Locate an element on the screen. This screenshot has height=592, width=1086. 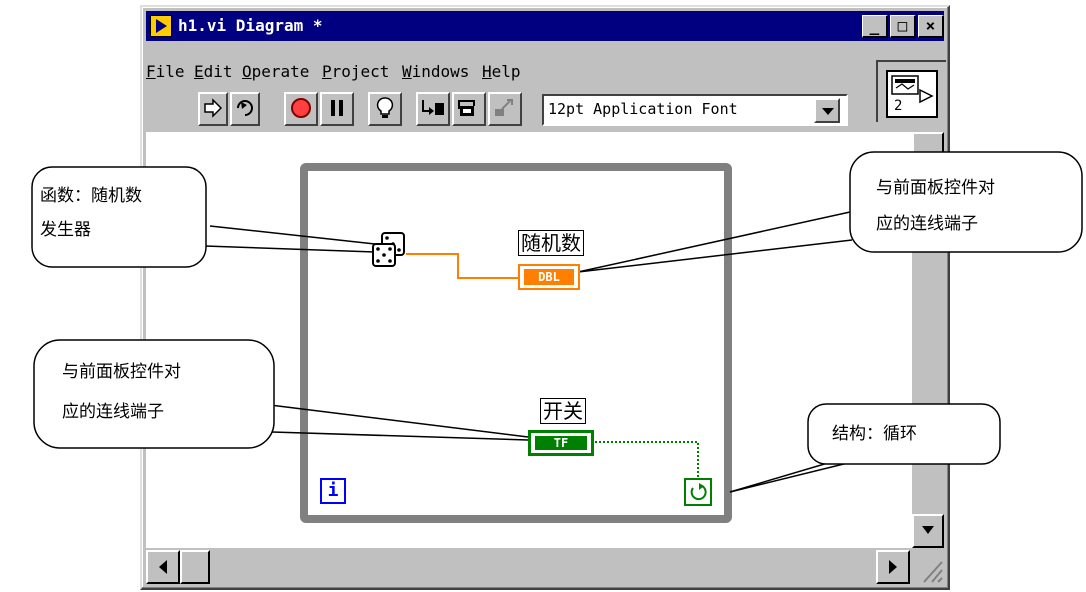
callout-leader-control is located at coordinates (399, 421).